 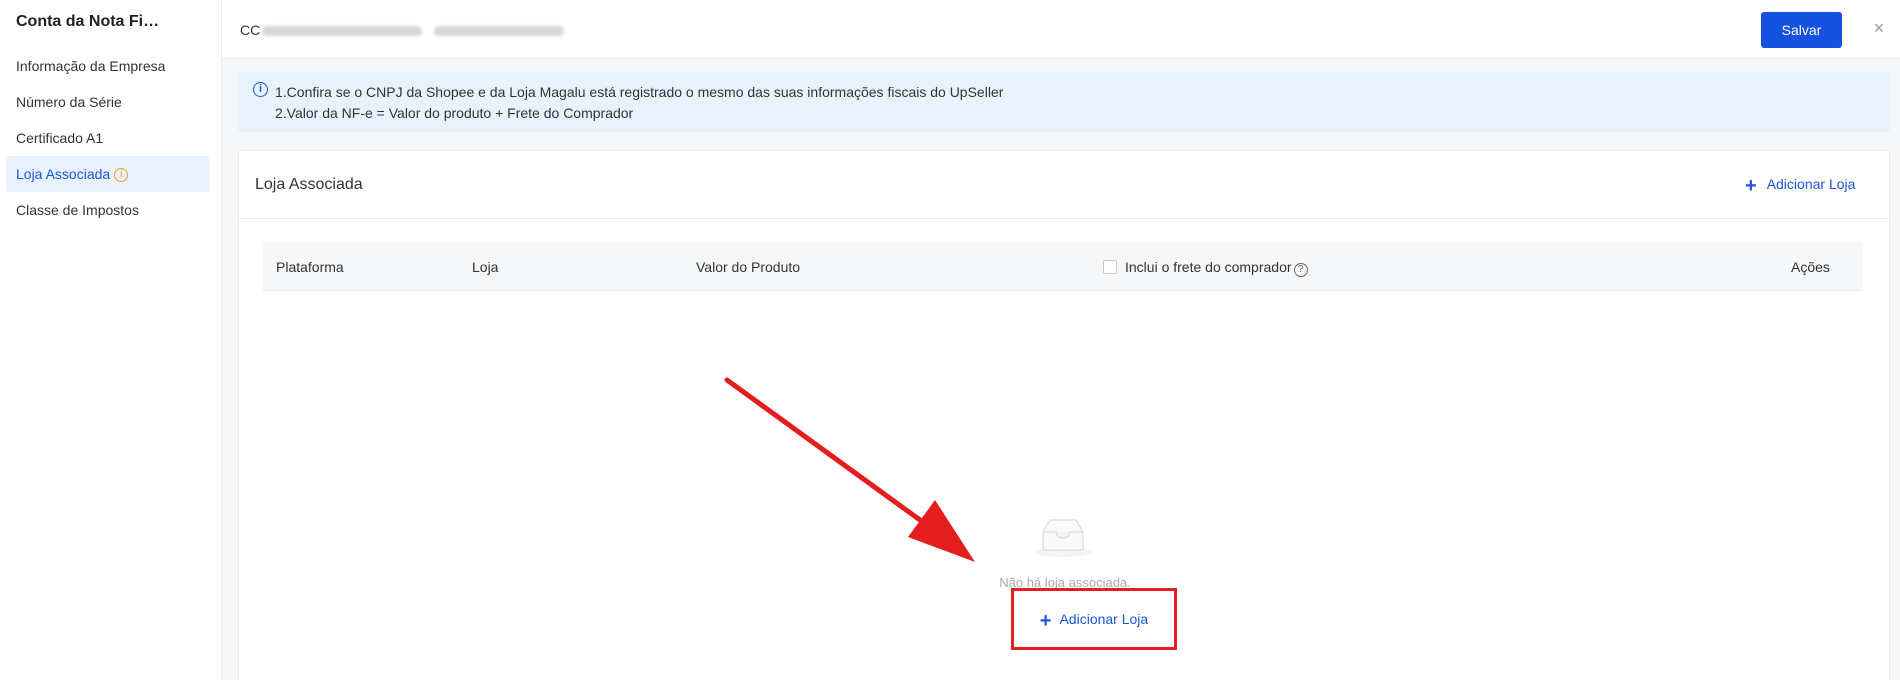 I want to click on company-name: CC, so click(x=402, y=30).